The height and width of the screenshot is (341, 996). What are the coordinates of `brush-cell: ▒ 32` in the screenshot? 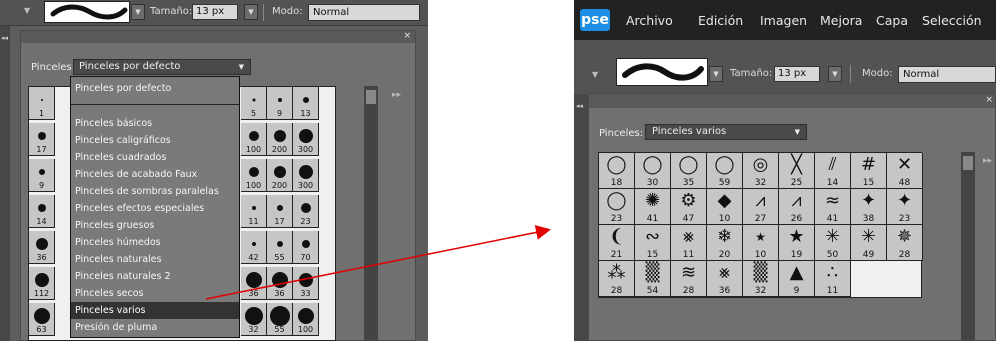 It's located at (761, 279).